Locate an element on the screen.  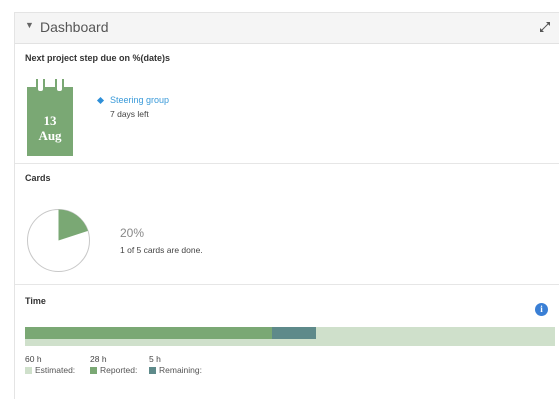
time-progress-bar is located at coordinates (290, 336).